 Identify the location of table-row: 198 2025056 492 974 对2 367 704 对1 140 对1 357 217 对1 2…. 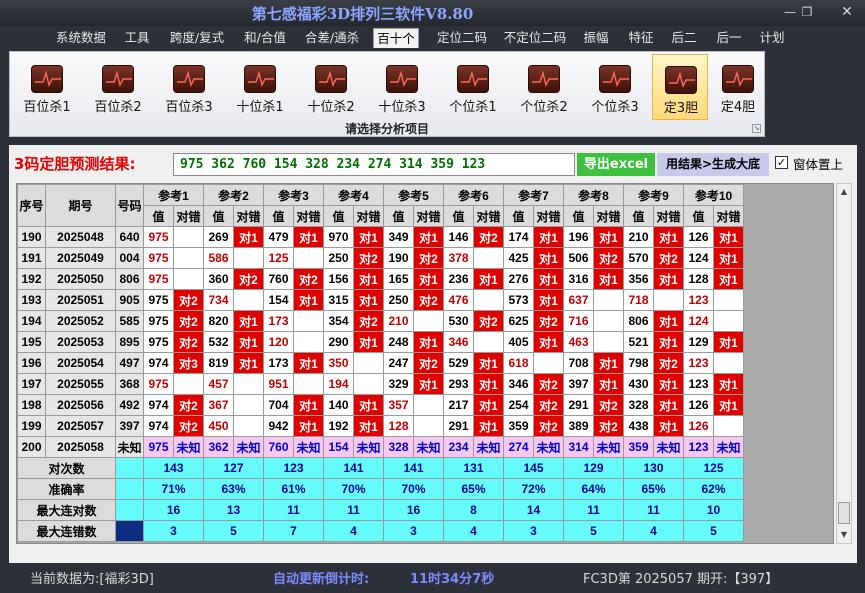
(380, 405).